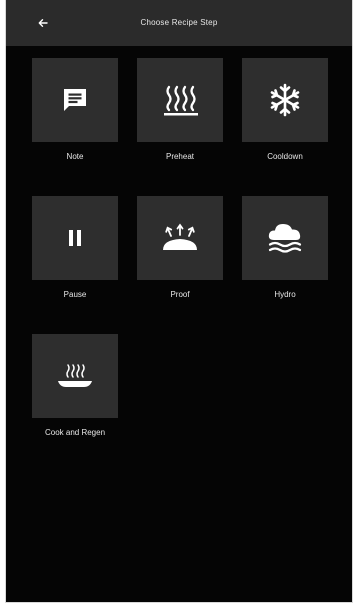  I want to click on step-cook-and-regen: Cook and Regen, so click(75, 386).